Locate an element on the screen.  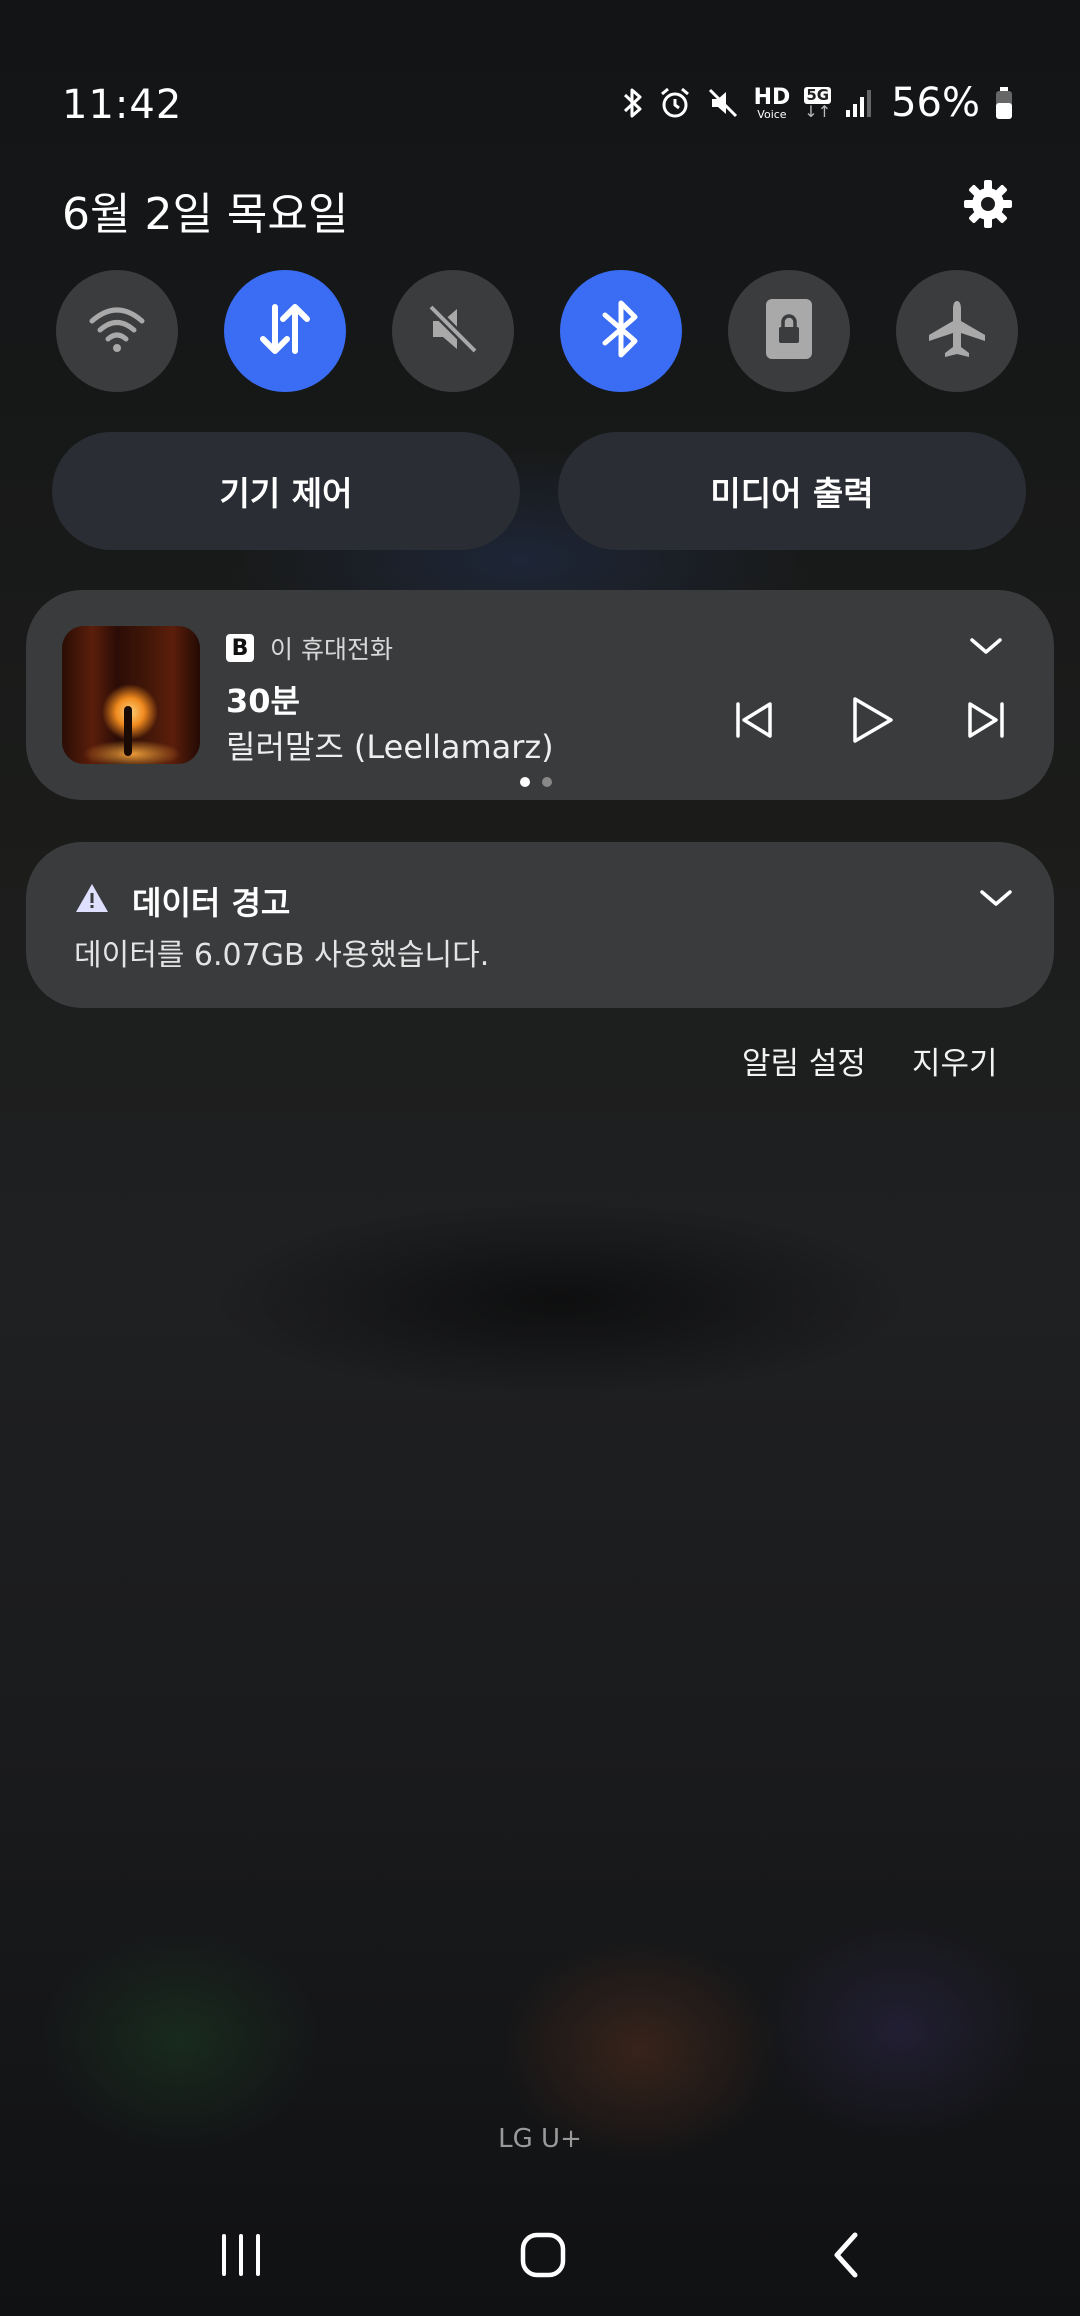
status-icons: HD Voice 5G ↓↑ 56% is located at coordinates (818, 103).